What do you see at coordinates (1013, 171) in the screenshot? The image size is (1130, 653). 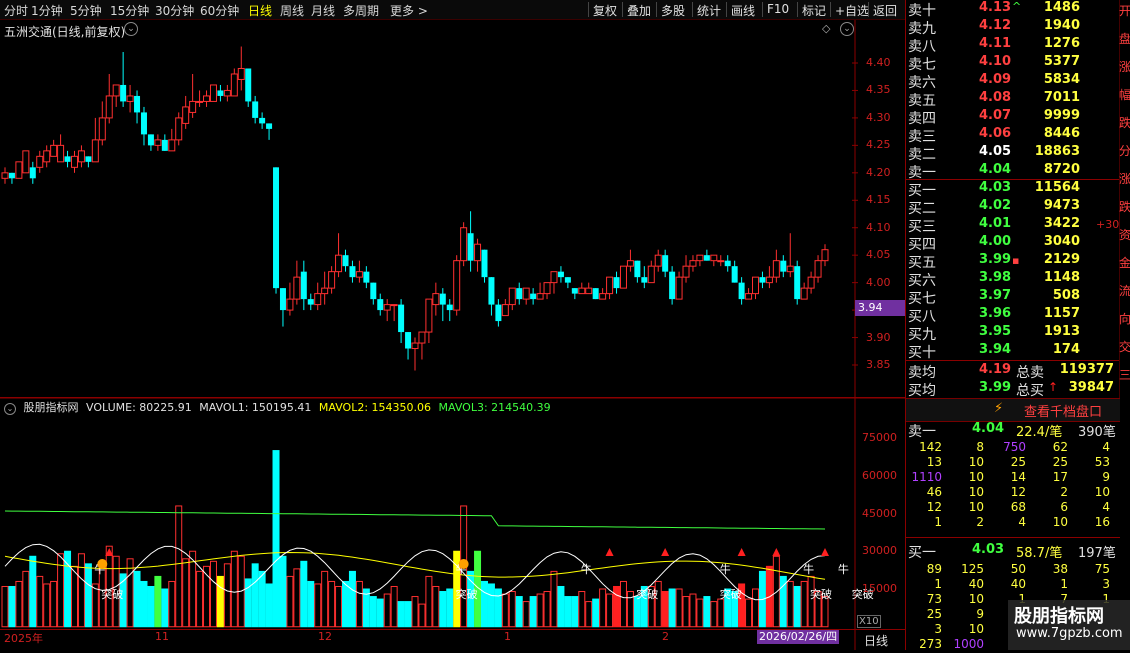 I see `ask-row: 卖一 4.04 8720` at bounding box center [1013, 171].